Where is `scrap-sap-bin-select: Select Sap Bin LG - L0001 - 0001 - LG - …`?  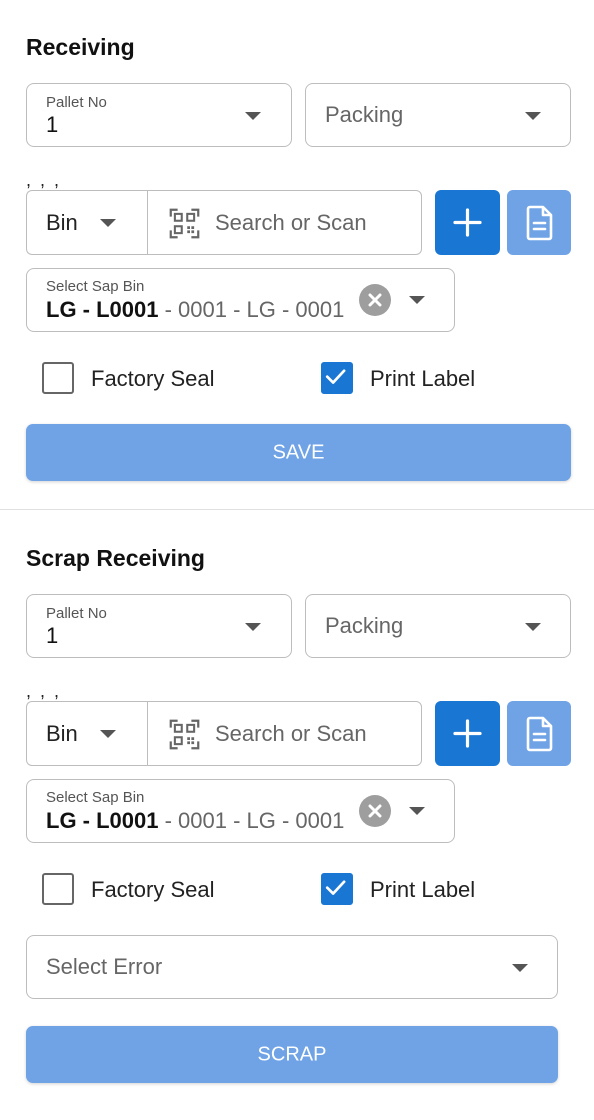
scrap-sap-bin-select: Select Sap Bin LG - L0001 - 0001 - LG - … is located at coordinates (240, 811).